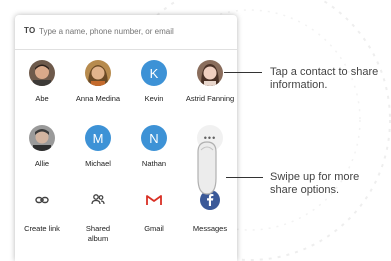 This screenshot has width=391, height=261. I want to click on avatar: N, so click(154, 138).